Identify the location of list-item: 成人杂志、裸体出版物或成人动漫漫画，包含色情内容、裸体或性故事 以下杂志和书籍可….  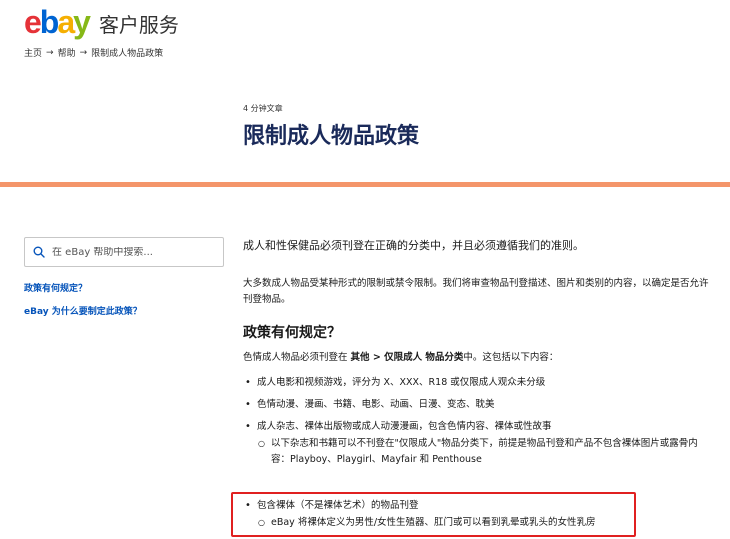
(478, 443).